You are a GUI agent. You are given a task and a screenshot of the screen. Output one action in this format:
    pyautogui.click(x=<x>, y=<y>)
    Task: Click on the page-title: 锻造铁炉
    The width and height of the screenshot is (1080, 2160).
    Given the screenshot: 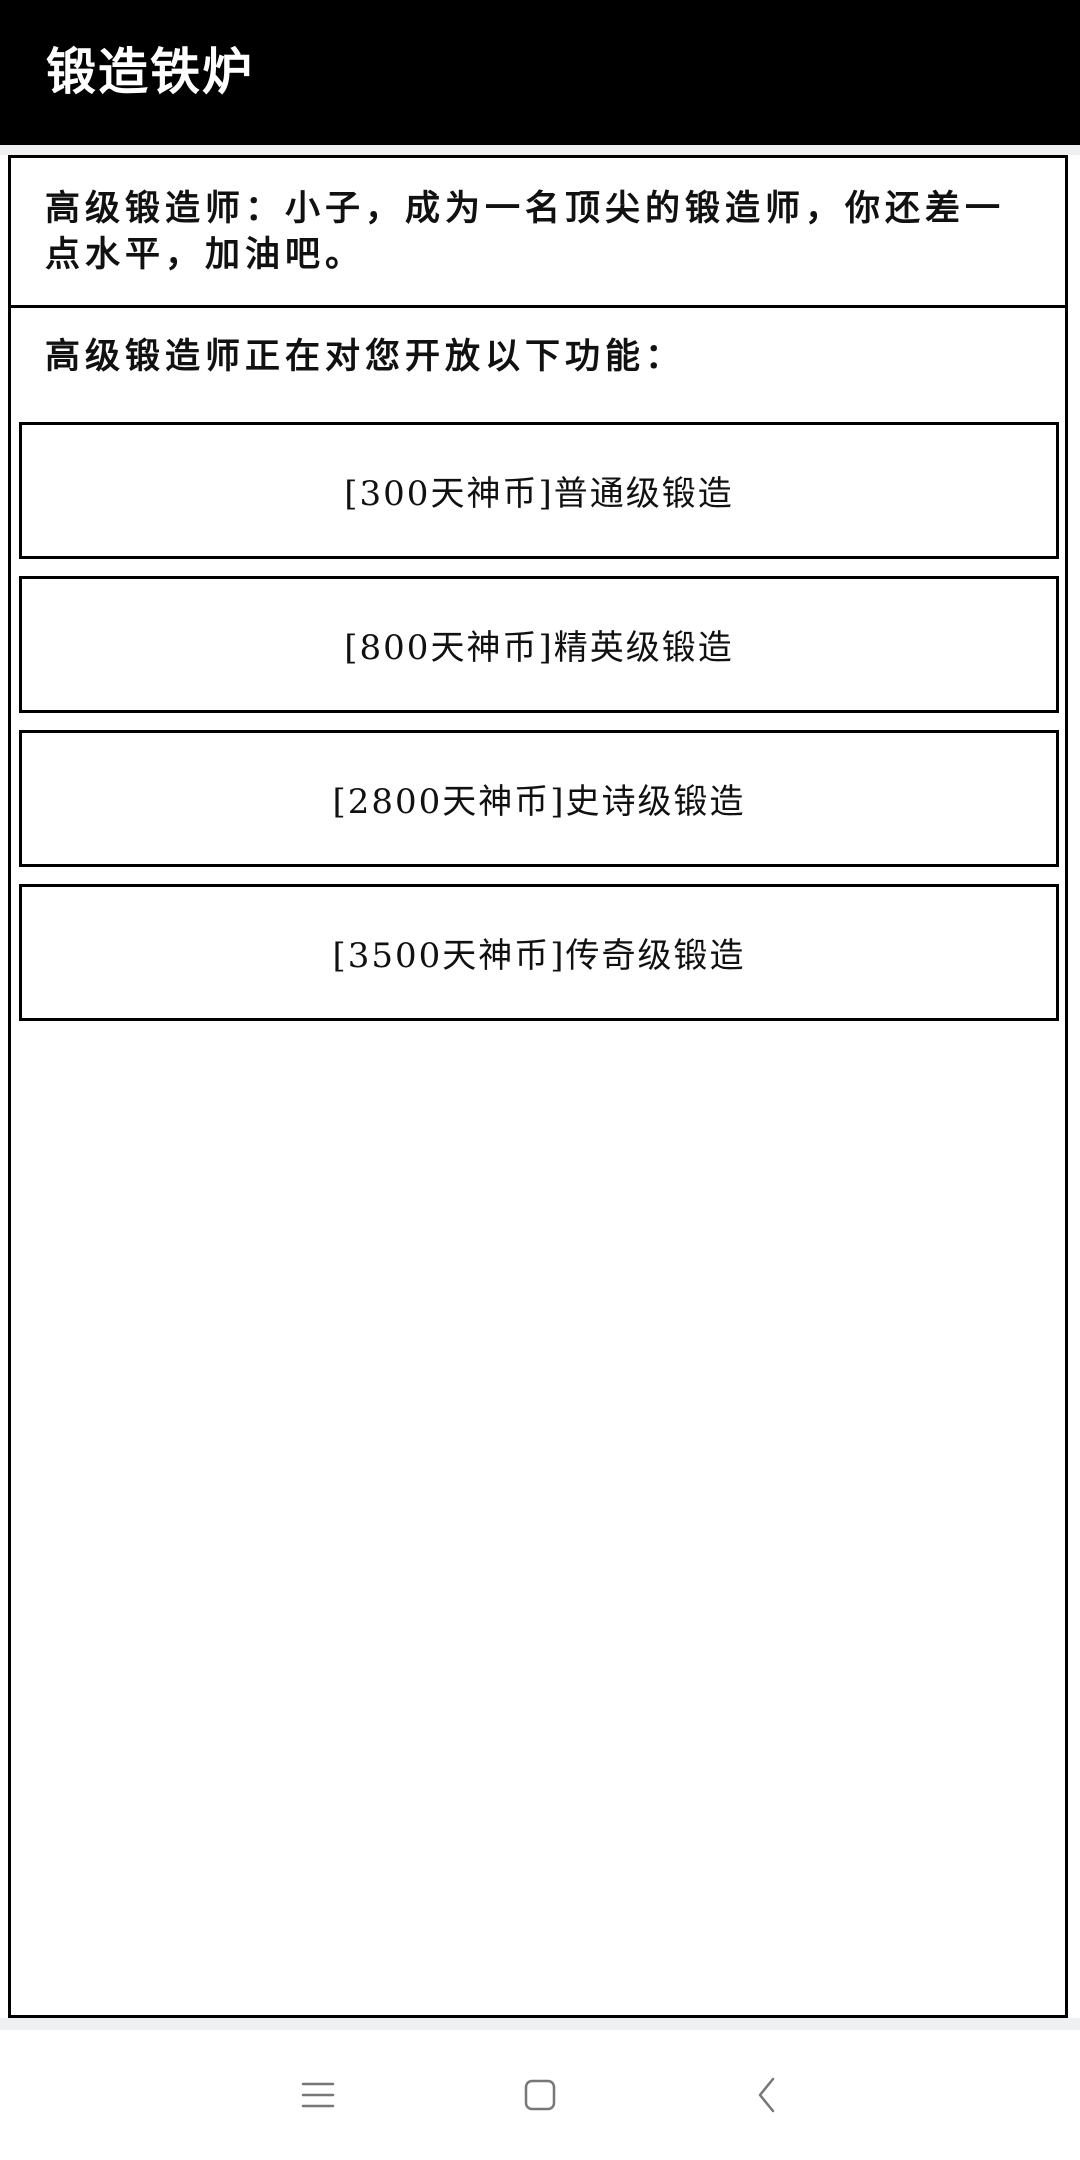 What is the action you would take?
    pyautogui.click(x=150, y=71)
    